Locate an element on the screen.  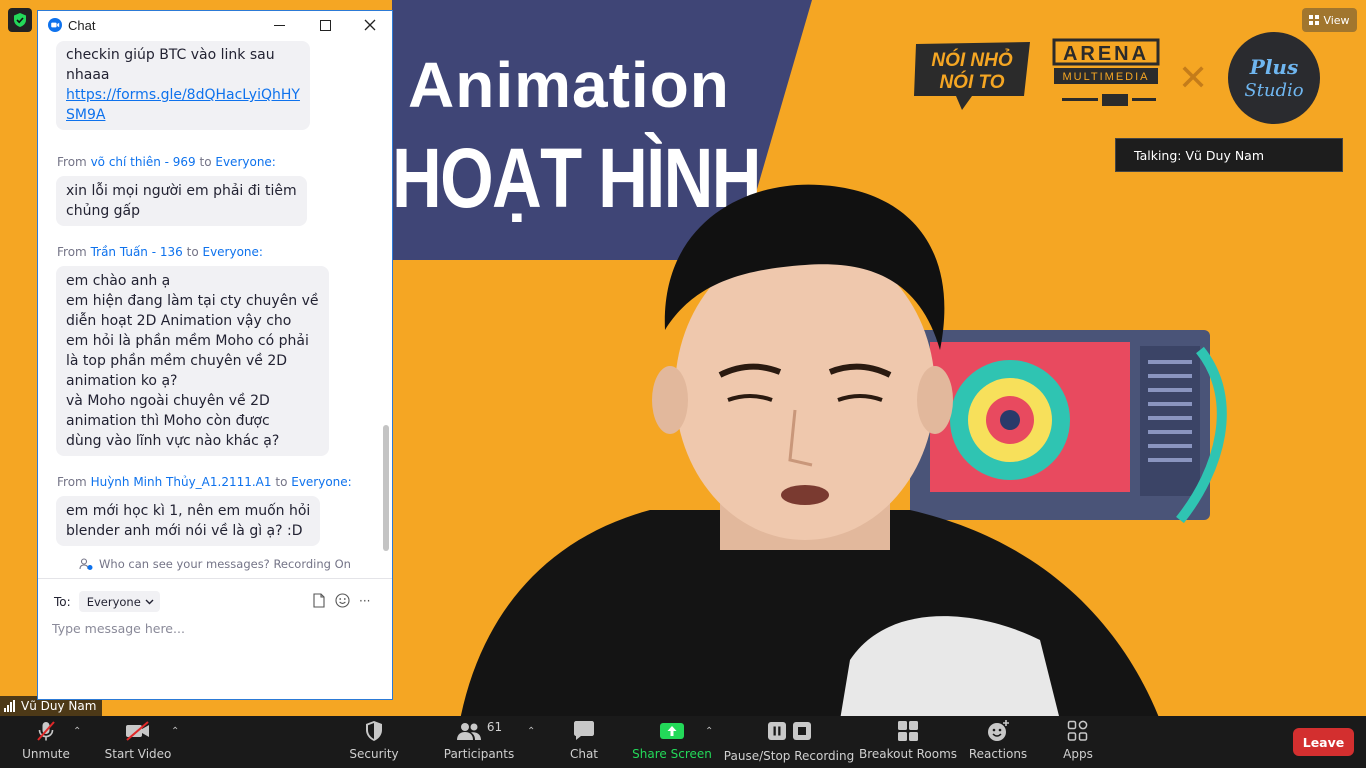
maximize-icon is located at coordinates (325, 25).